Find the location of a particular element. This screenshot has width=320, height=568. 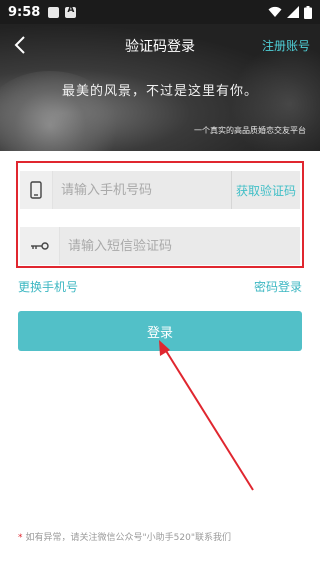

banner-subslogan: 一个真实的高品质婚恋交友平台 is located at coordinates (250, 130).